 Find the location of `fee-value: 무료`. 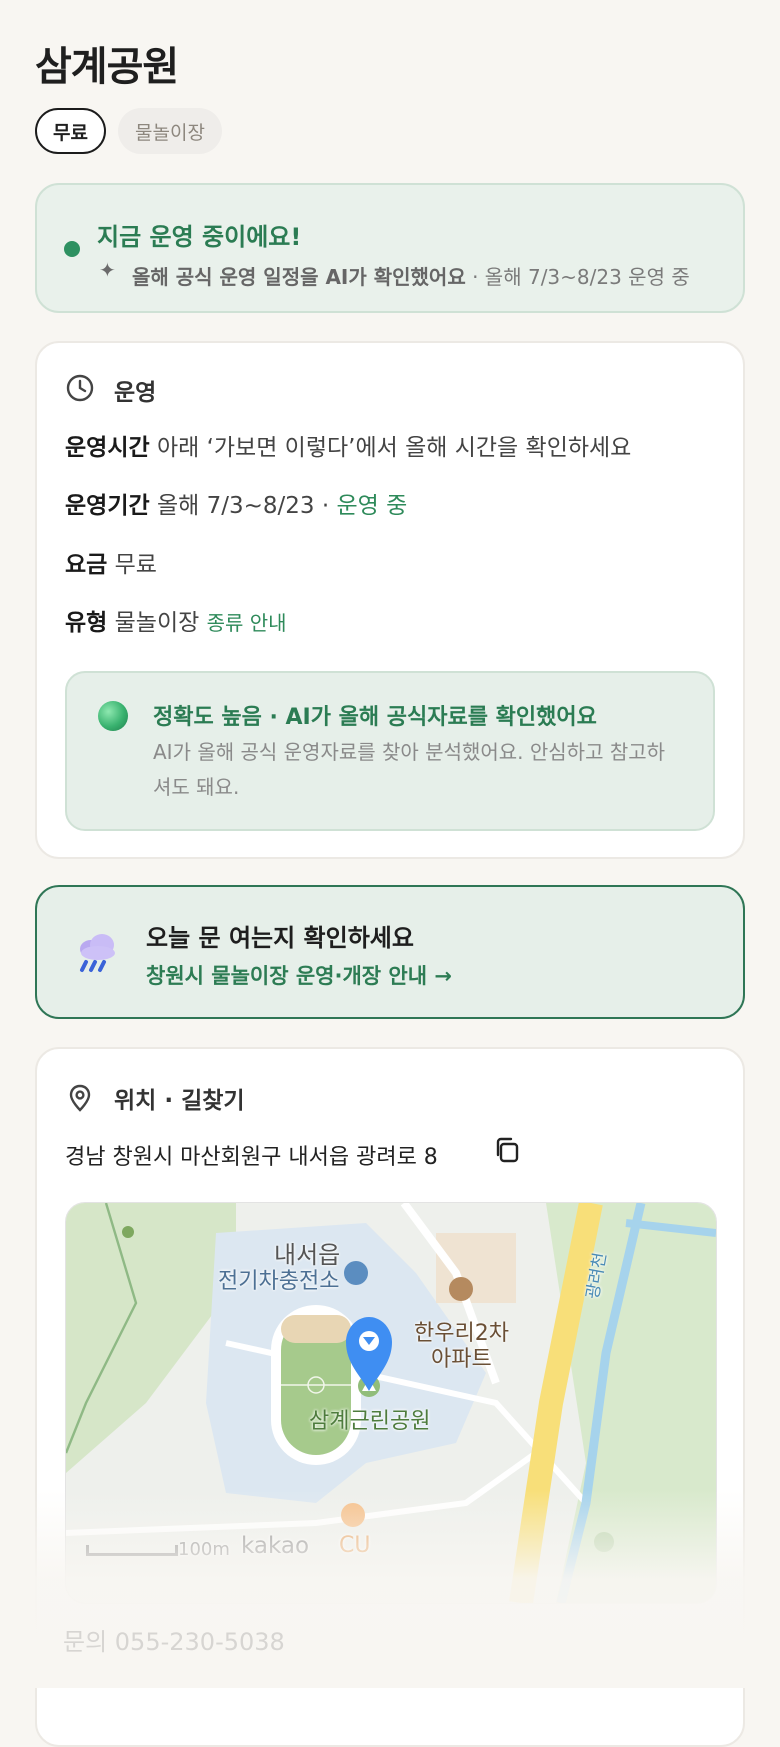

fee-value: 무료 is located at coordinates (135, 565).